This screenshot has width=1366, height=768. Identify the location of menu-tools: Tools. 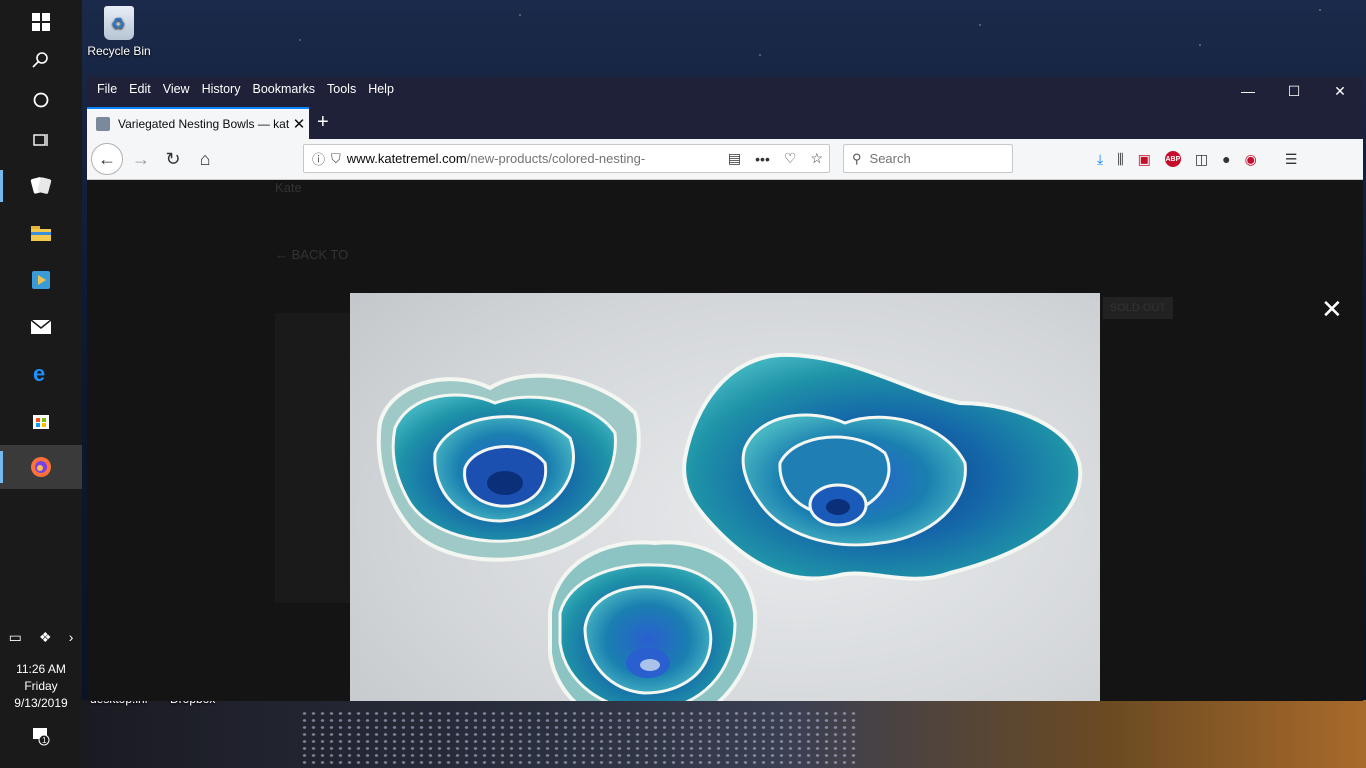
(341, 89).